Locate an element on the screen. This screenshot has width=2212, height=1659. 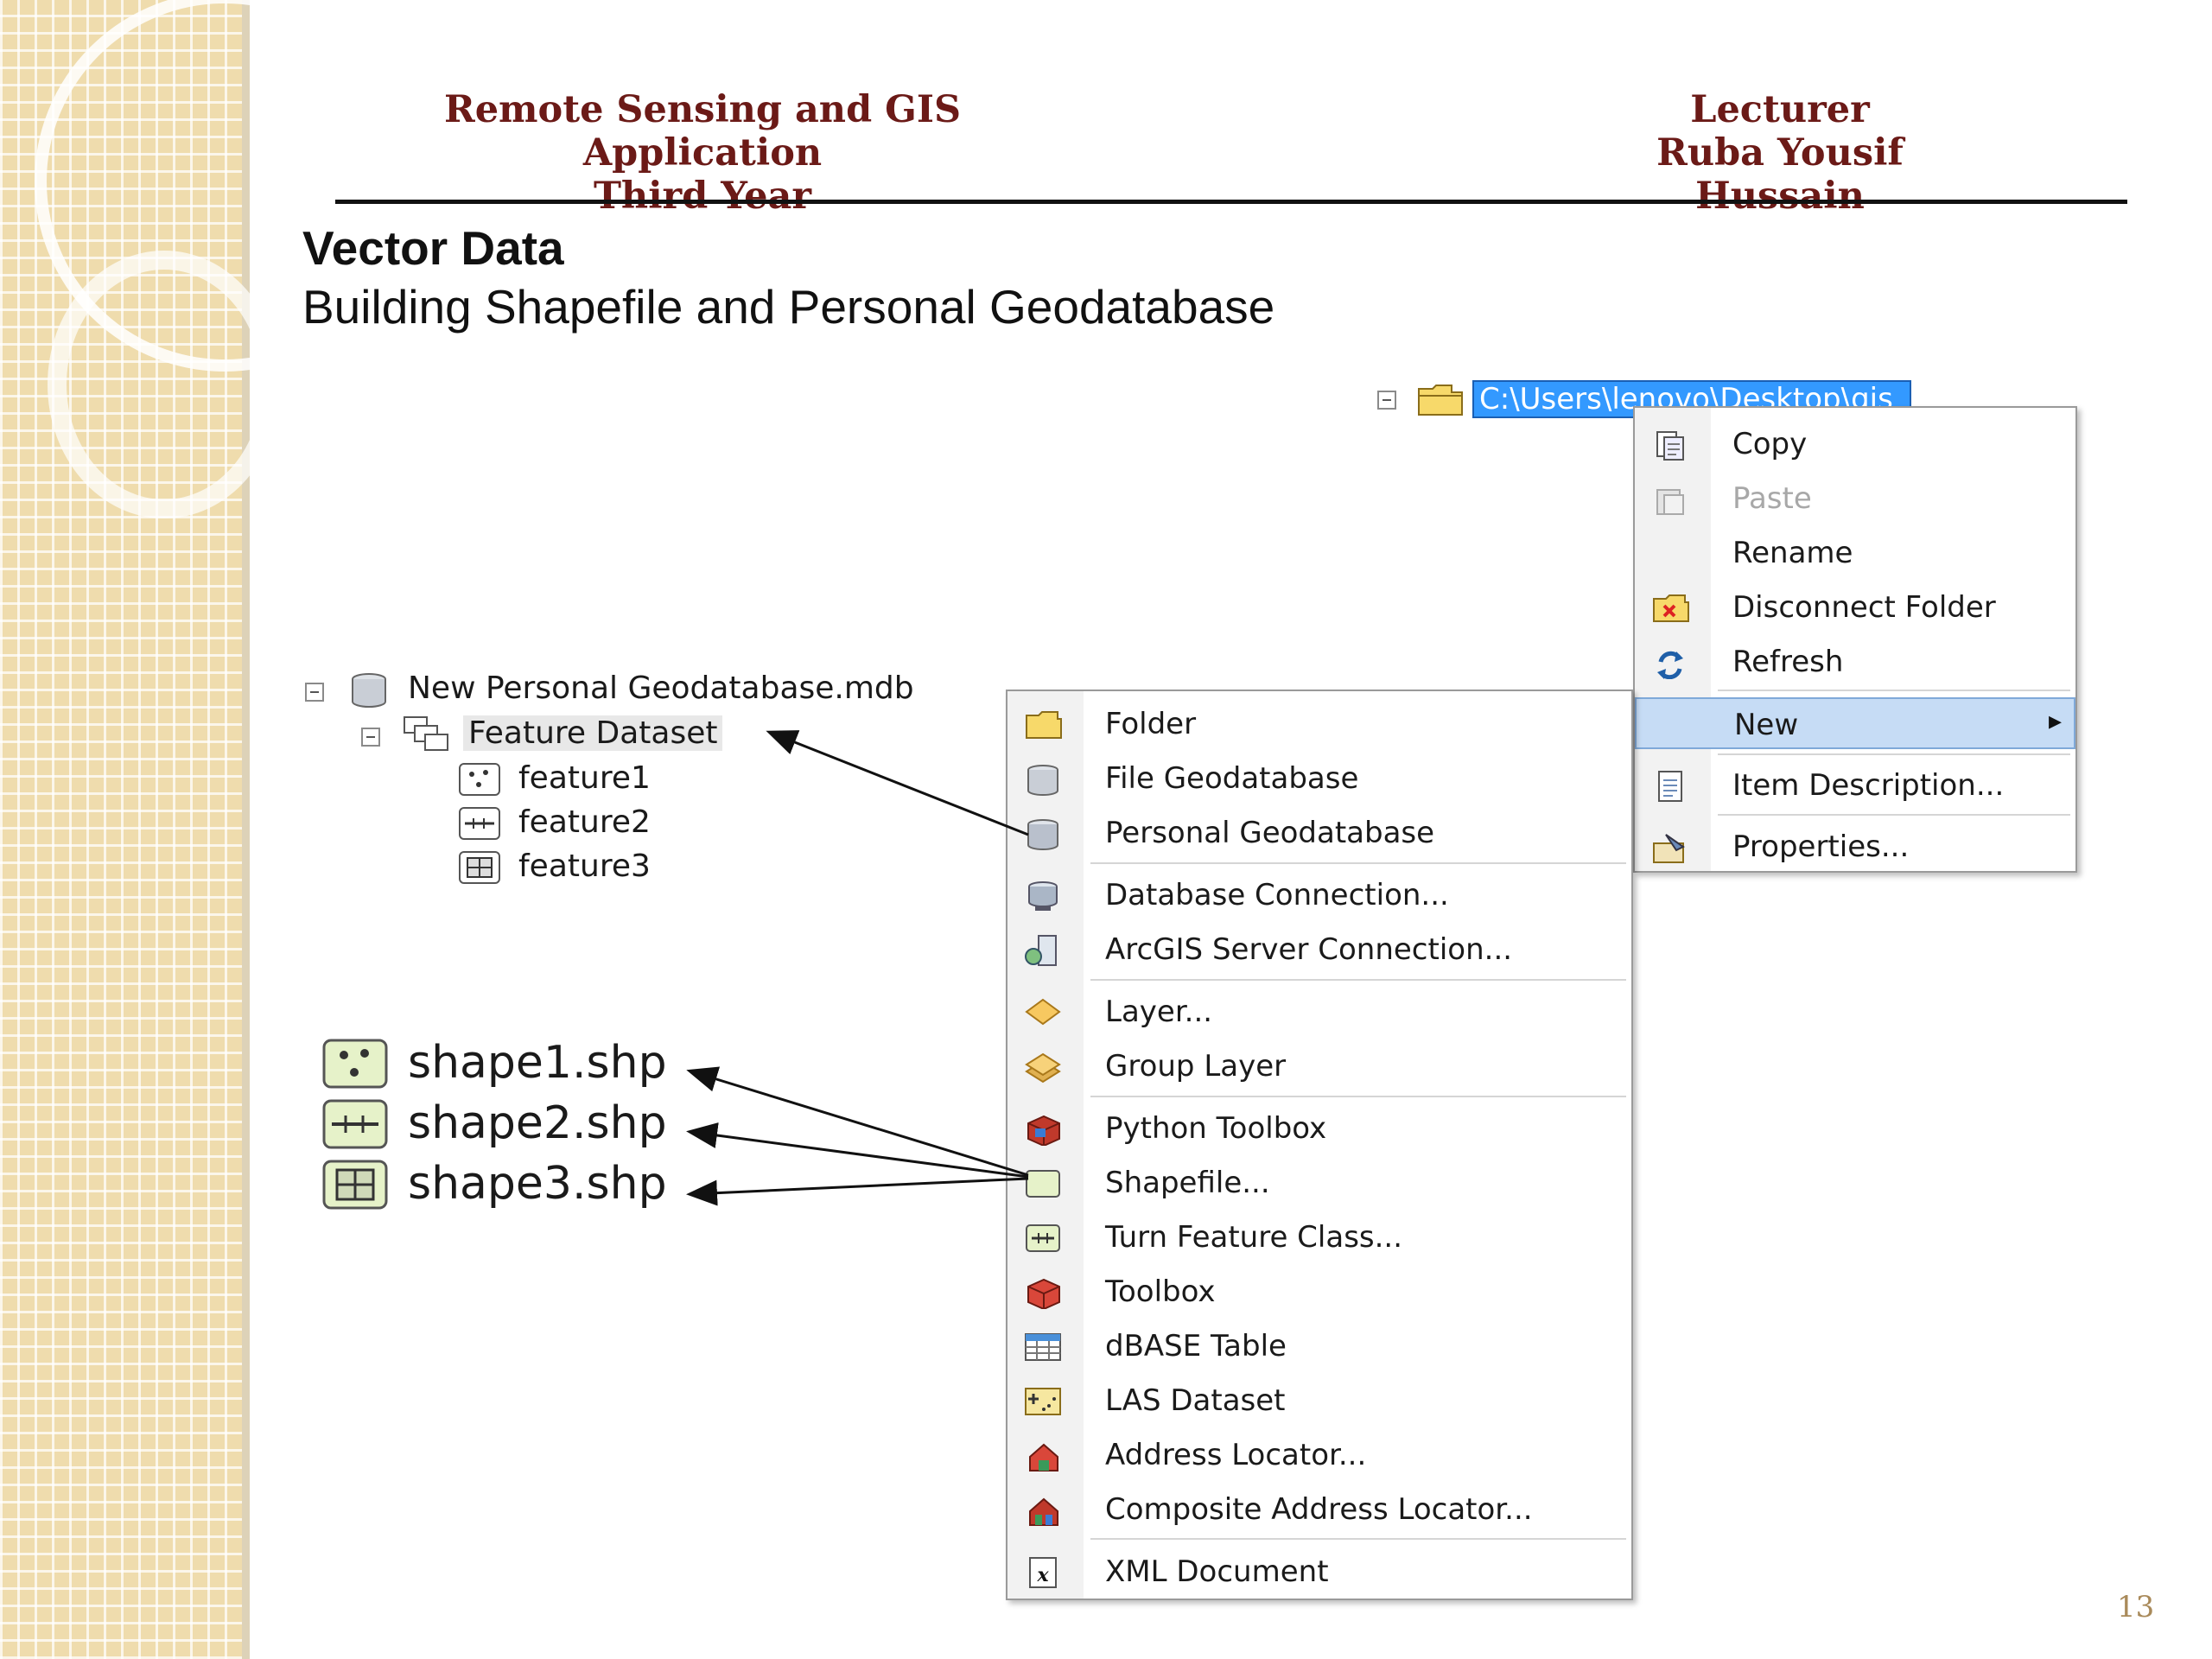
page-number: 13 is located at coordinates (2136, 1607).